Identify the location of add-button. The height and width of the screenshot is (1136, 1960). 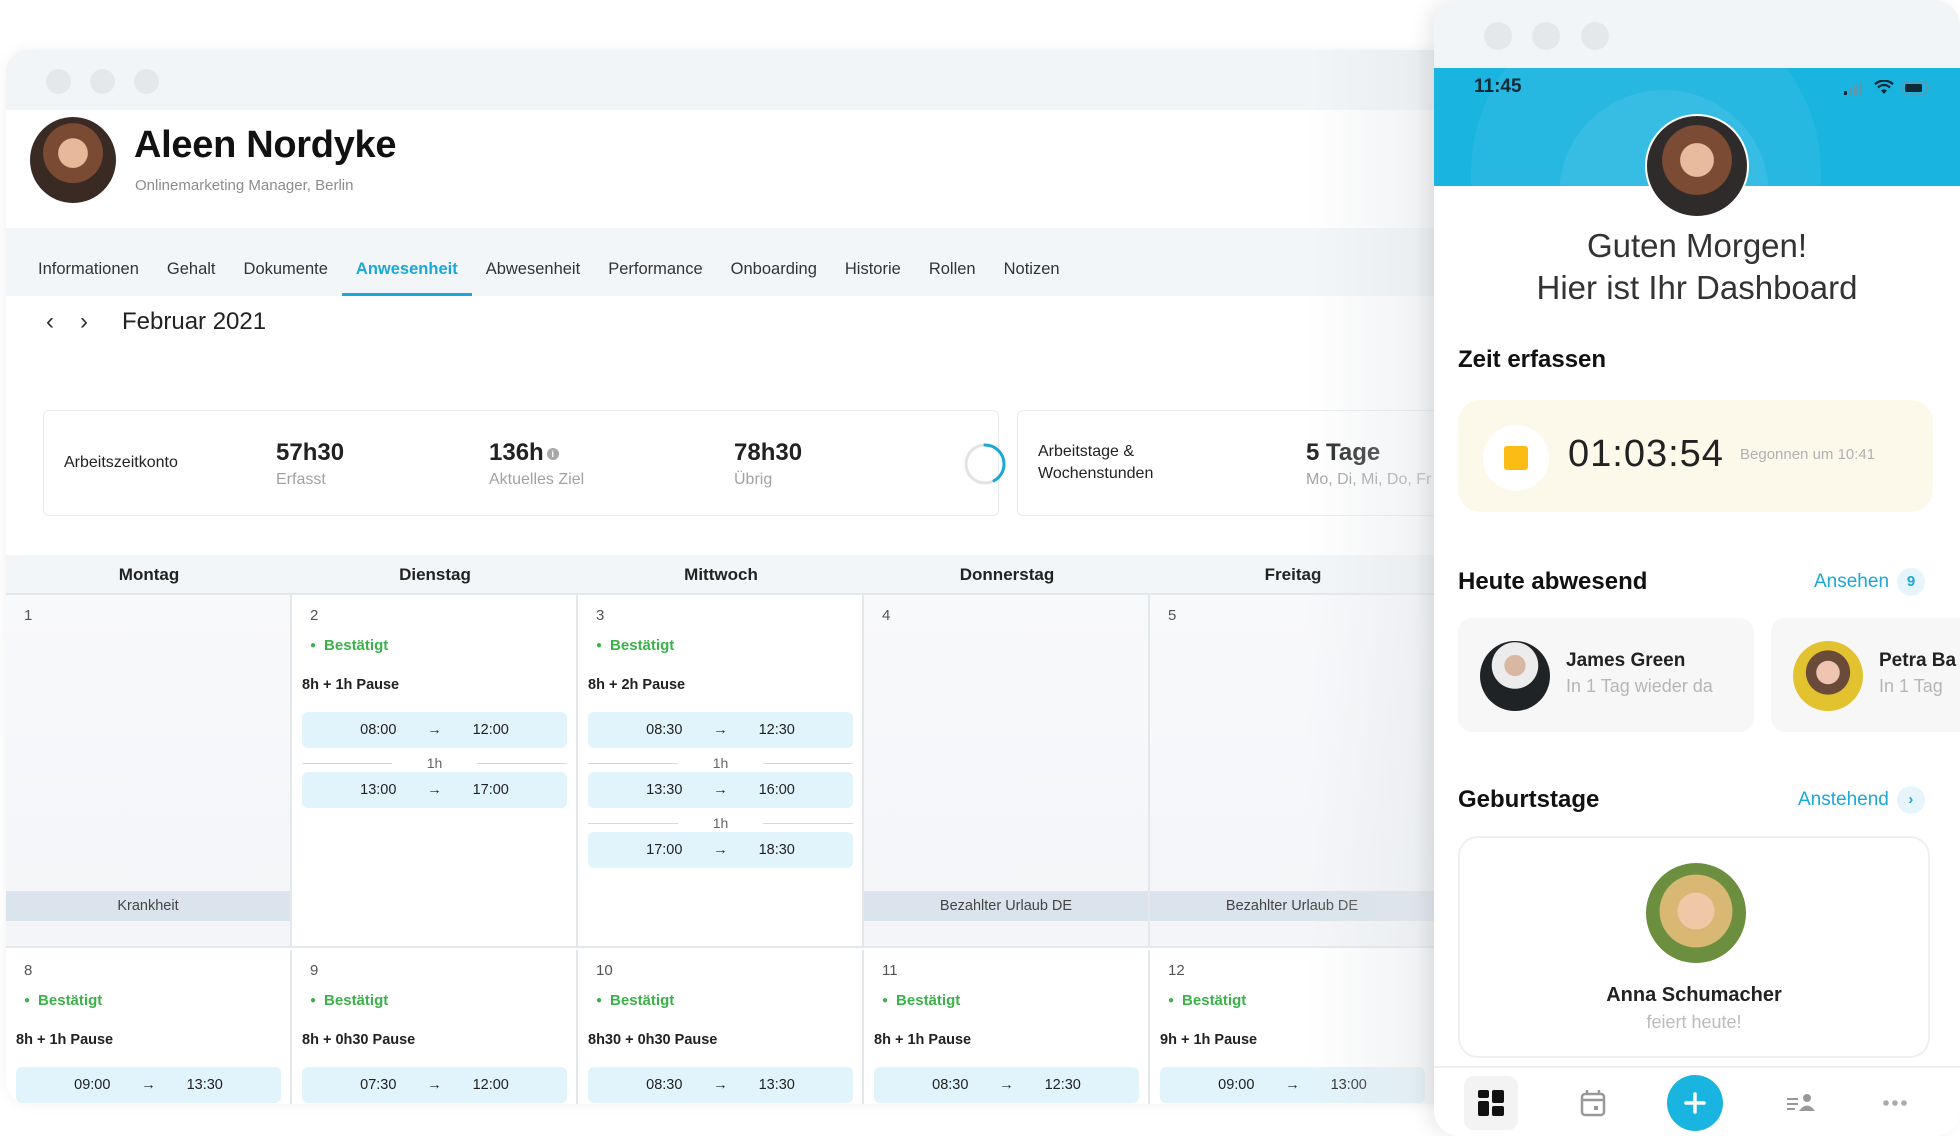
(1695, 1103).